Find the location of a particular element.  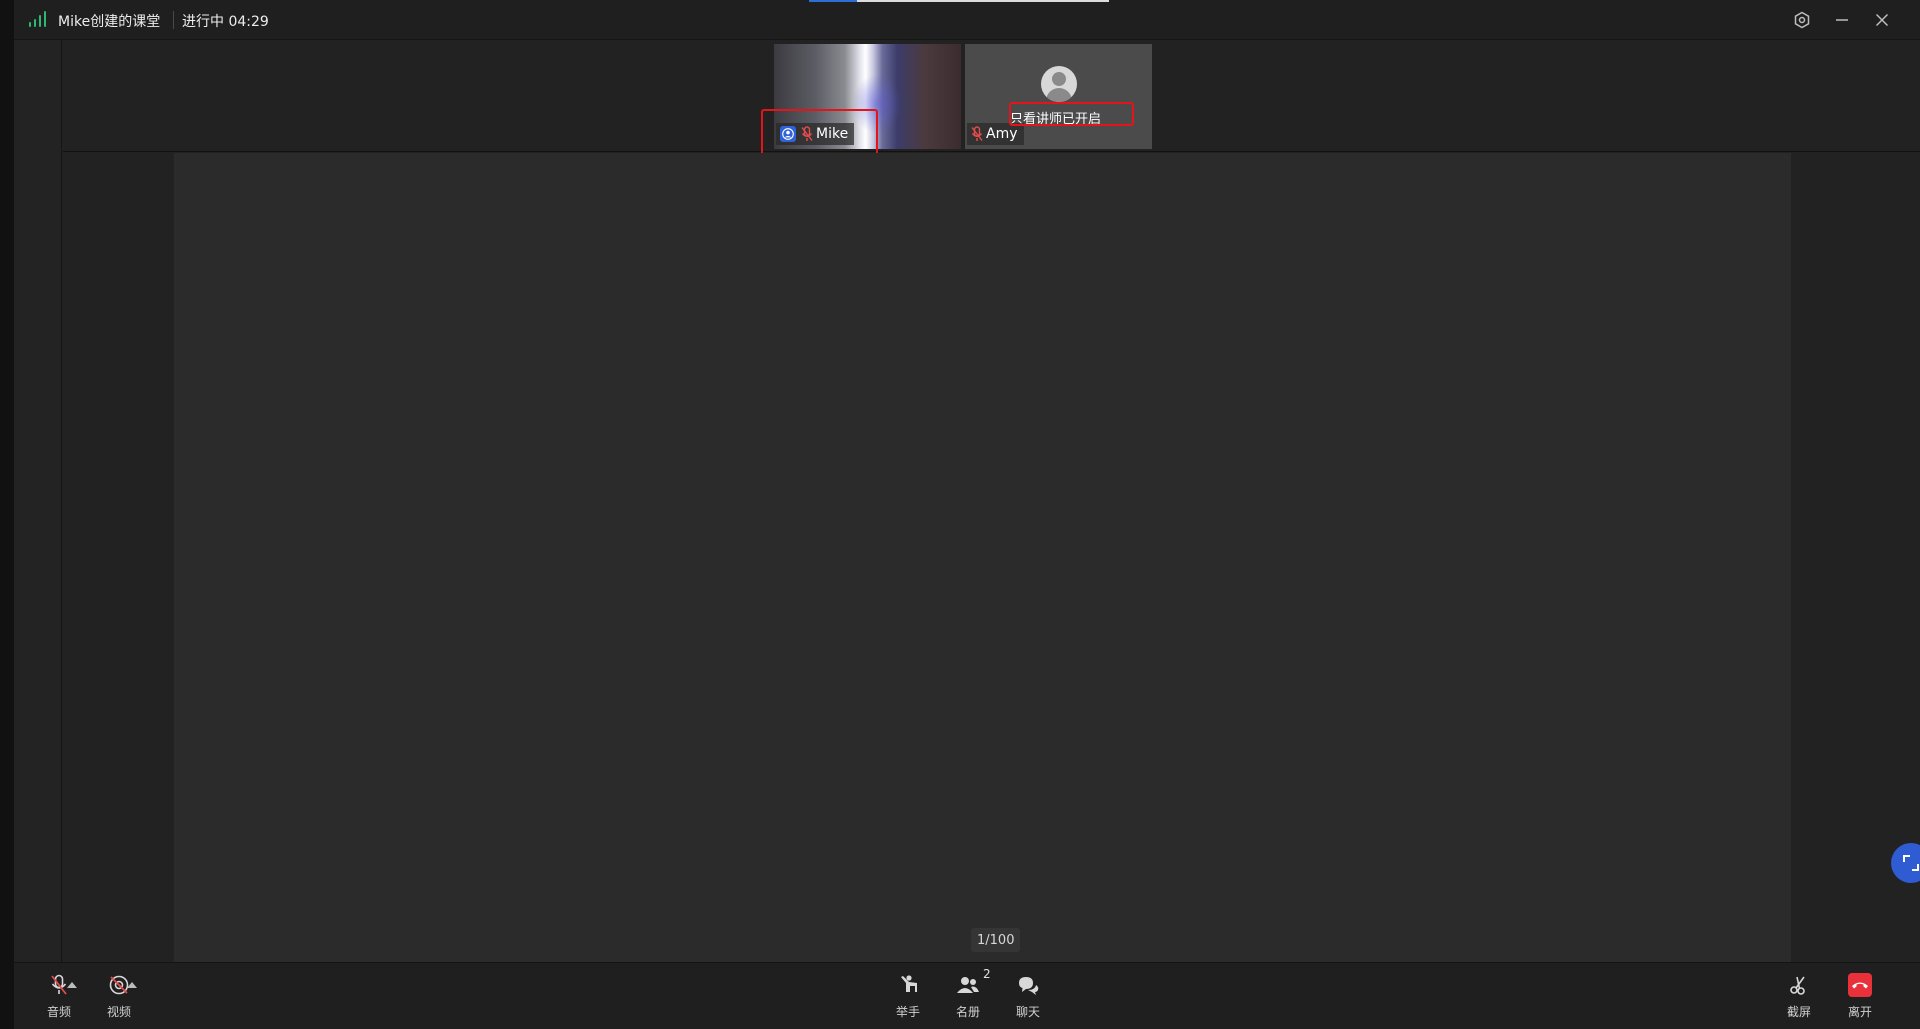

roster-icon is located at coordinates (968, 985).